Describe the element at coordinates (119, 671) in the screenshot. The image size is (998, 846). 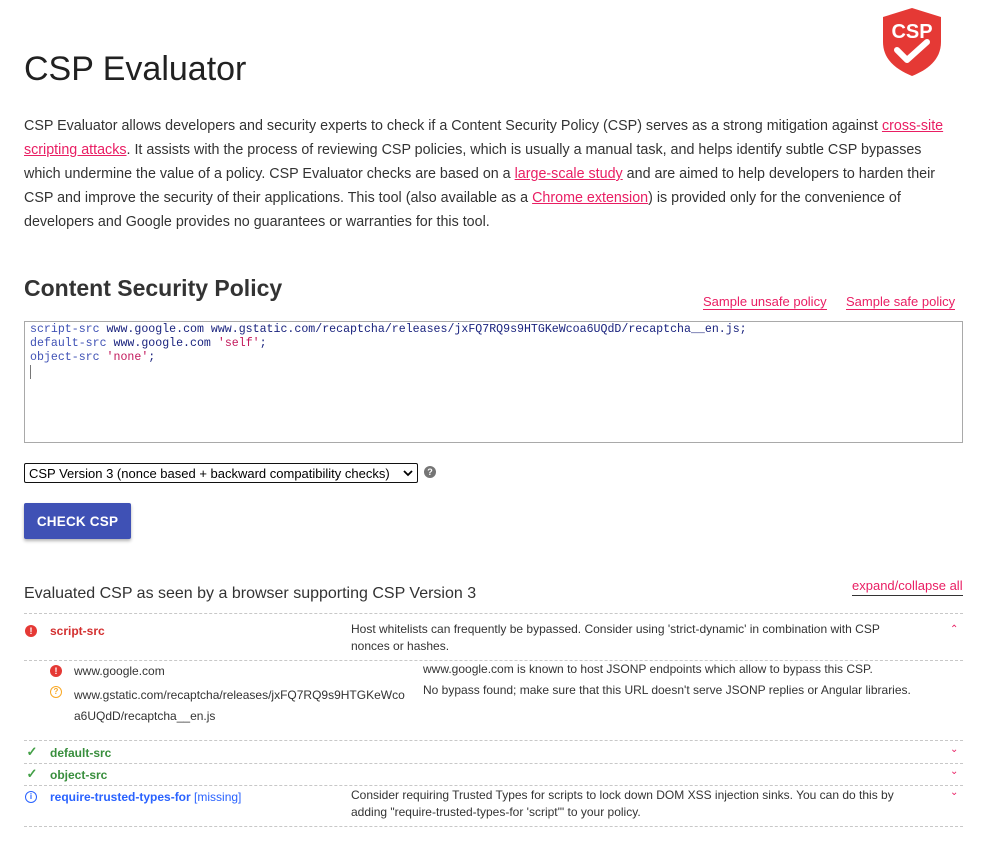
I see `source-value: www.google.com` at that location.